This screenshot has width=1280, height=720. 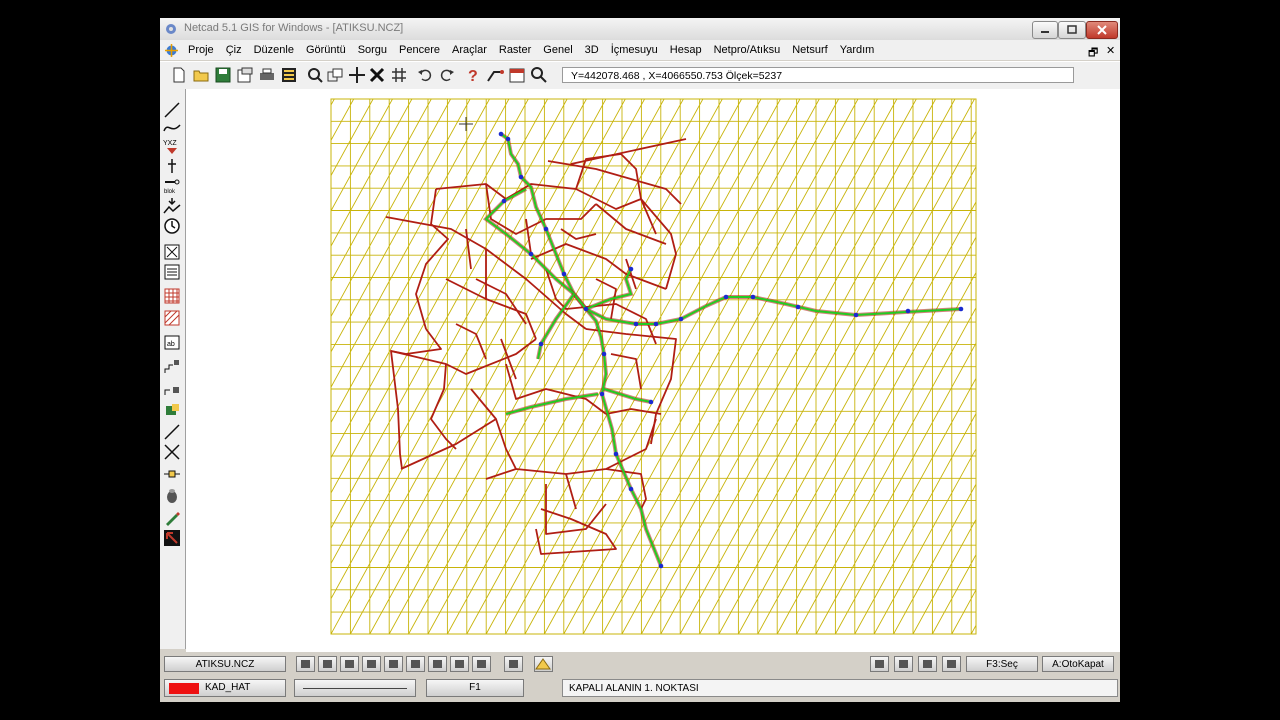 What do you see at coordinates (223, 75) in the screenshot?
I see `save-icon` at bounding box center [223, 75].